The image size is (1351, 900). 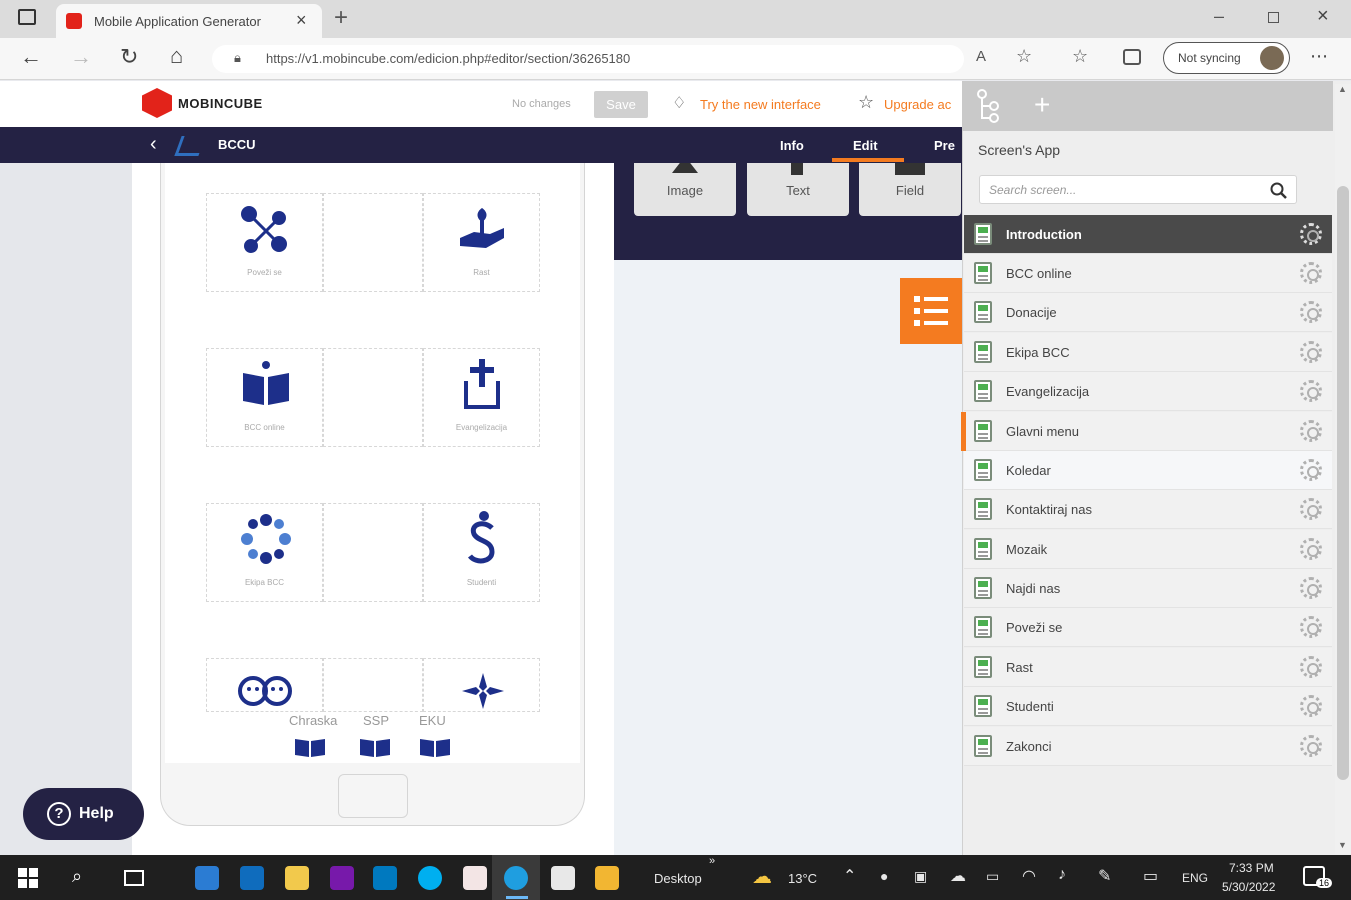 I want to click on grid-cell-evangelizacija: Evangelizacija, so click(x=481, y=397).